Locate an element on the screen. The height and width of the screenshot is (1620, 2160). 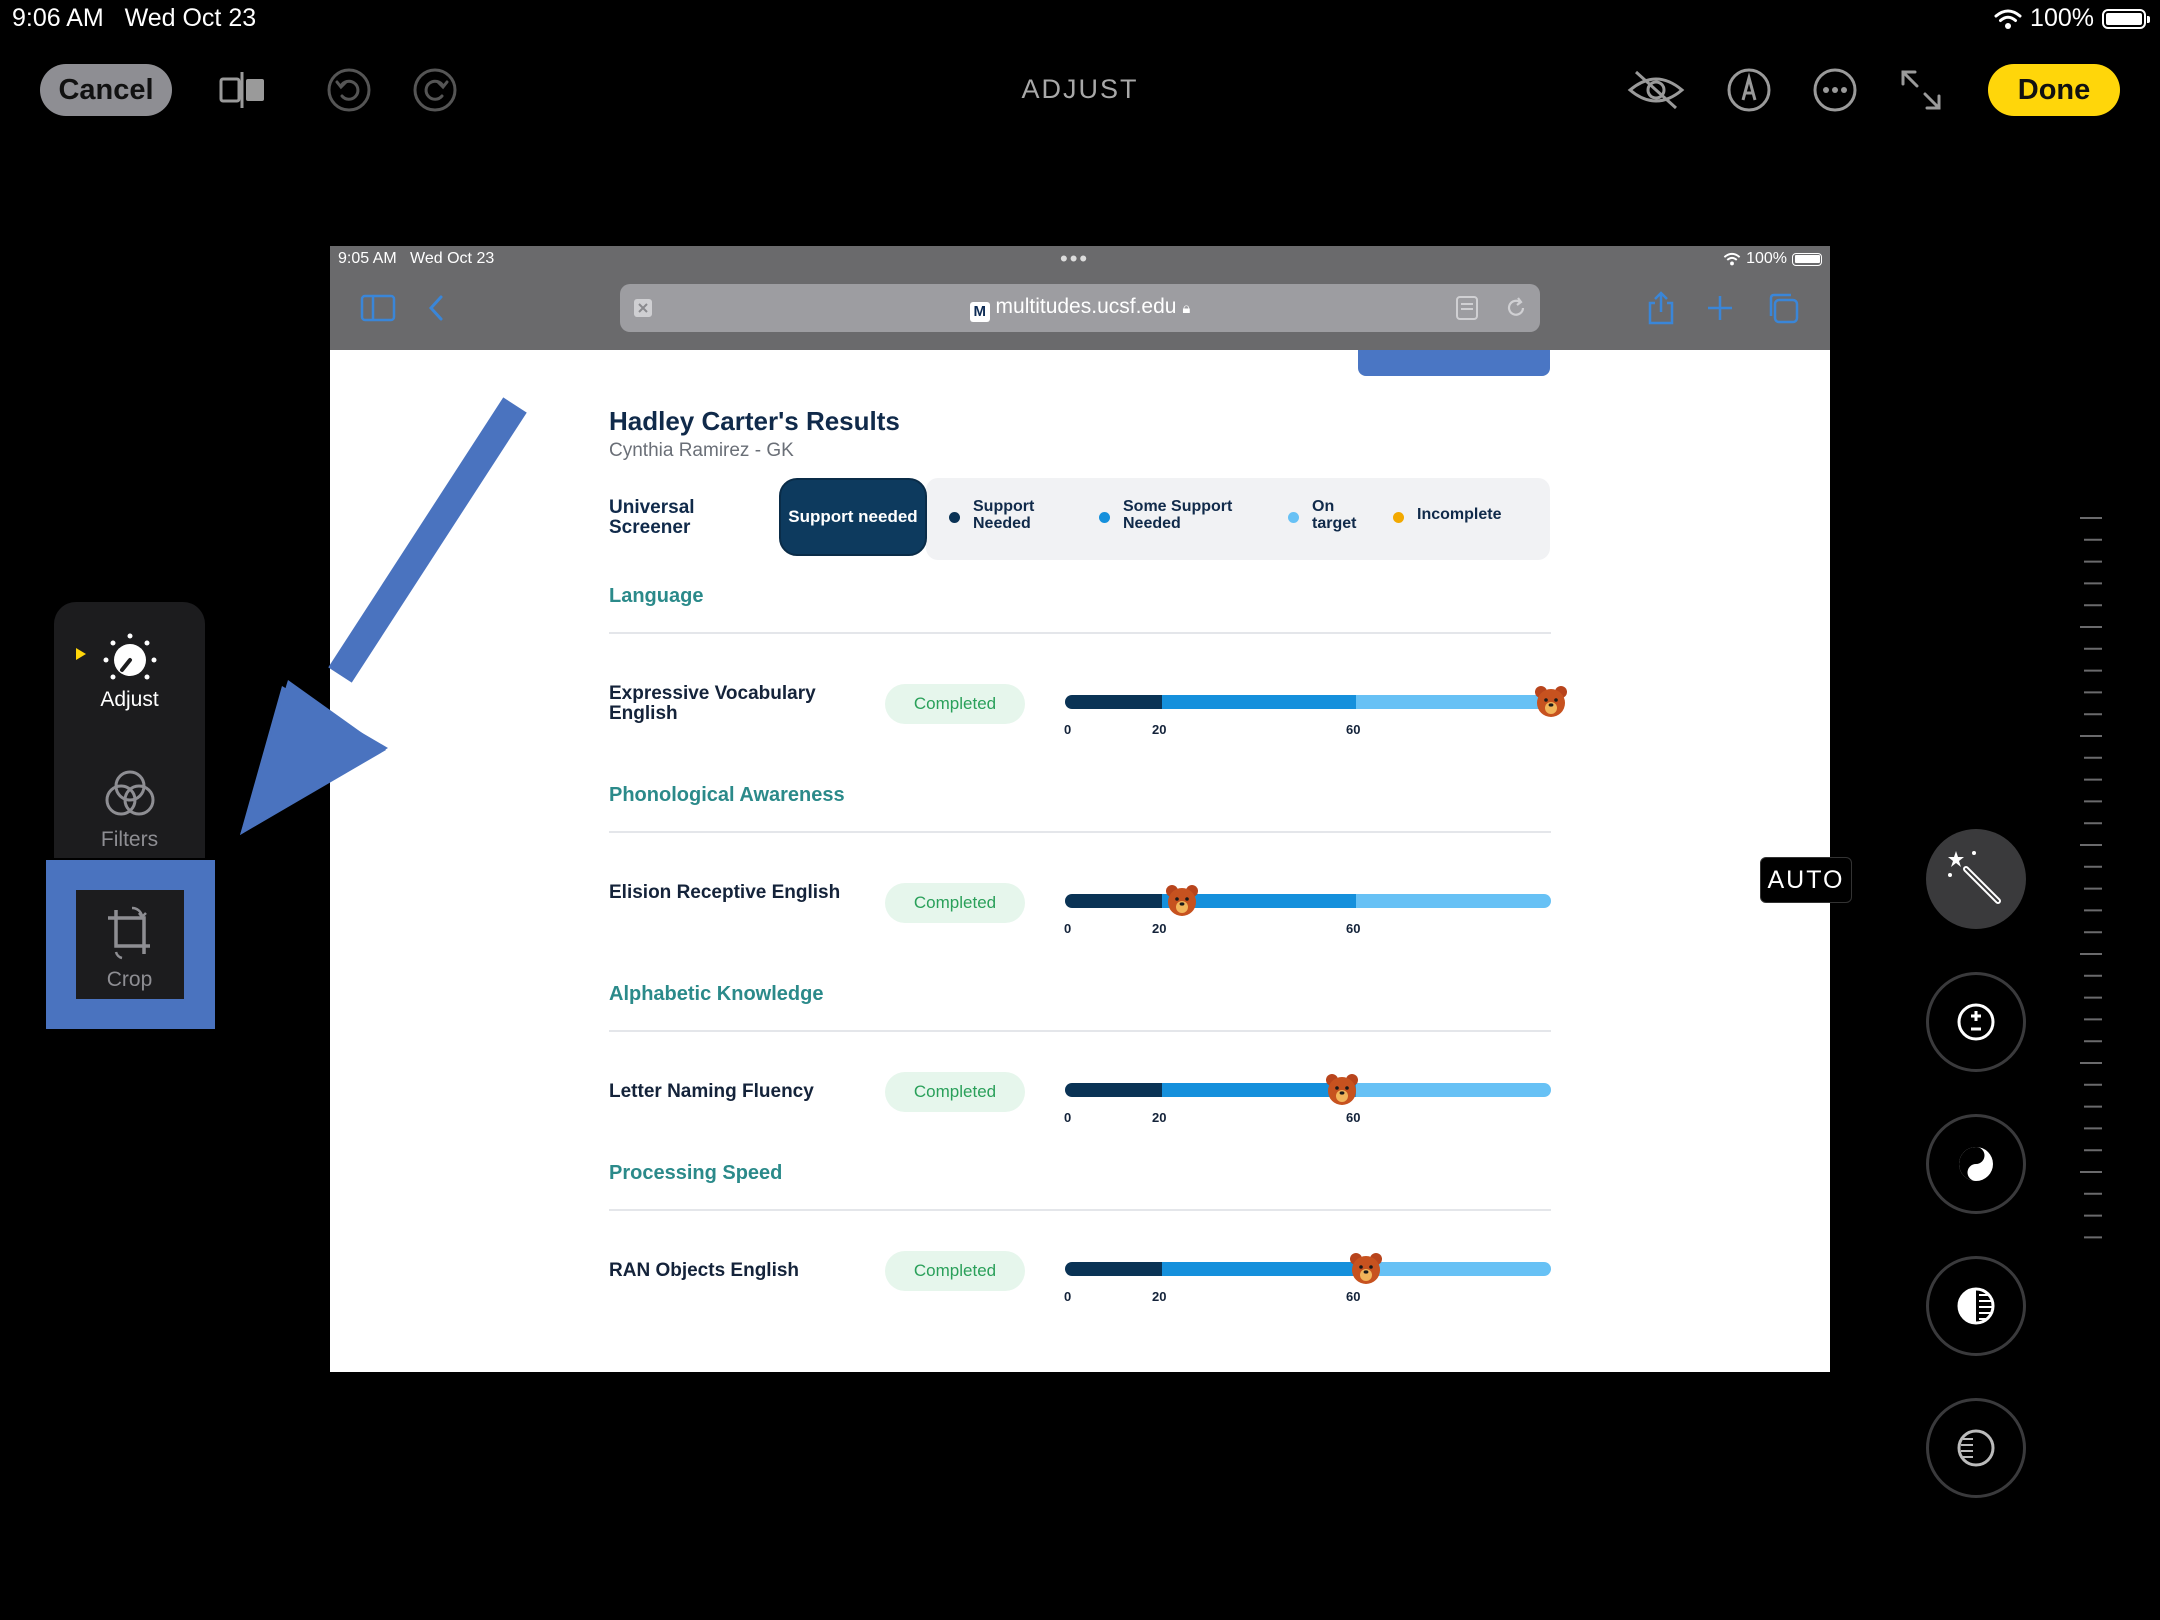
partial-button is located at coordinates (1454, 363).